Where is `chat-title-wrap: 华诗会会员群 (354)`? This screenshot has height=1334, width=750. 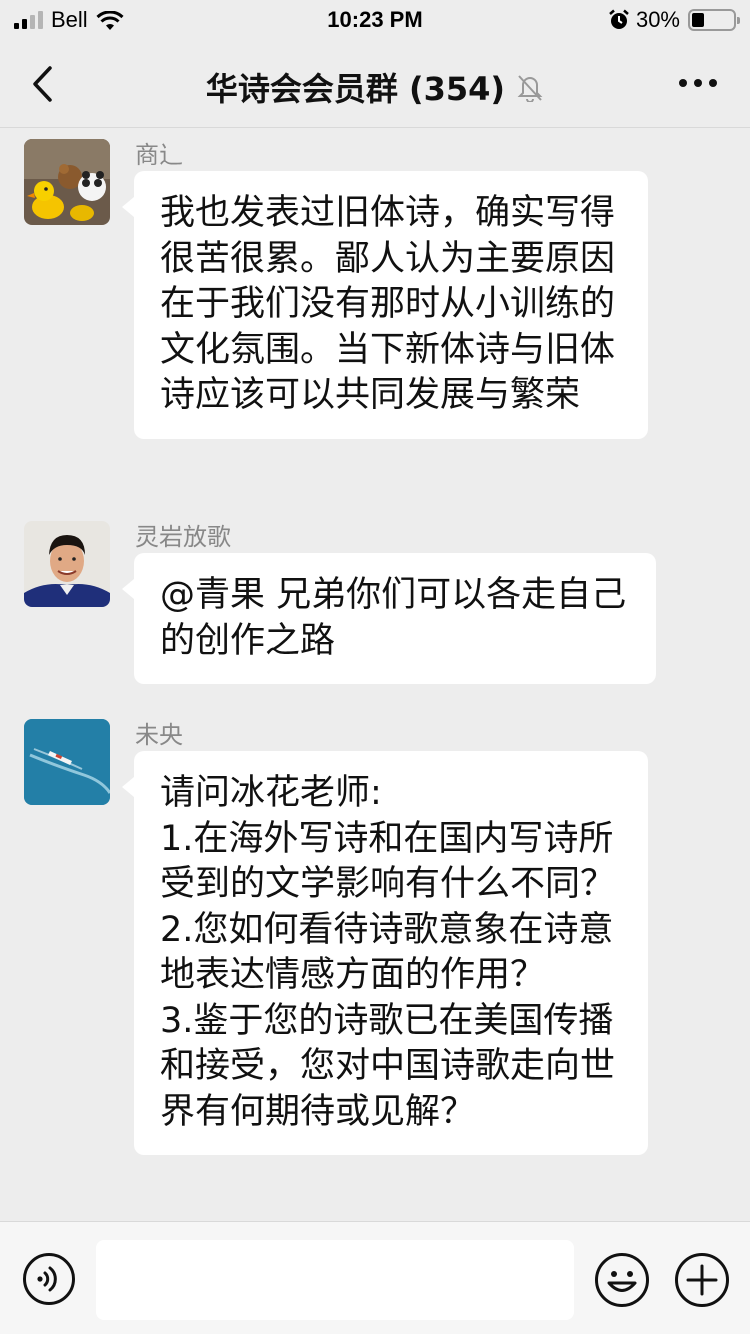 chat-title-wrap: 华诗会会员群 (354) is located at coordinates (375, 87).